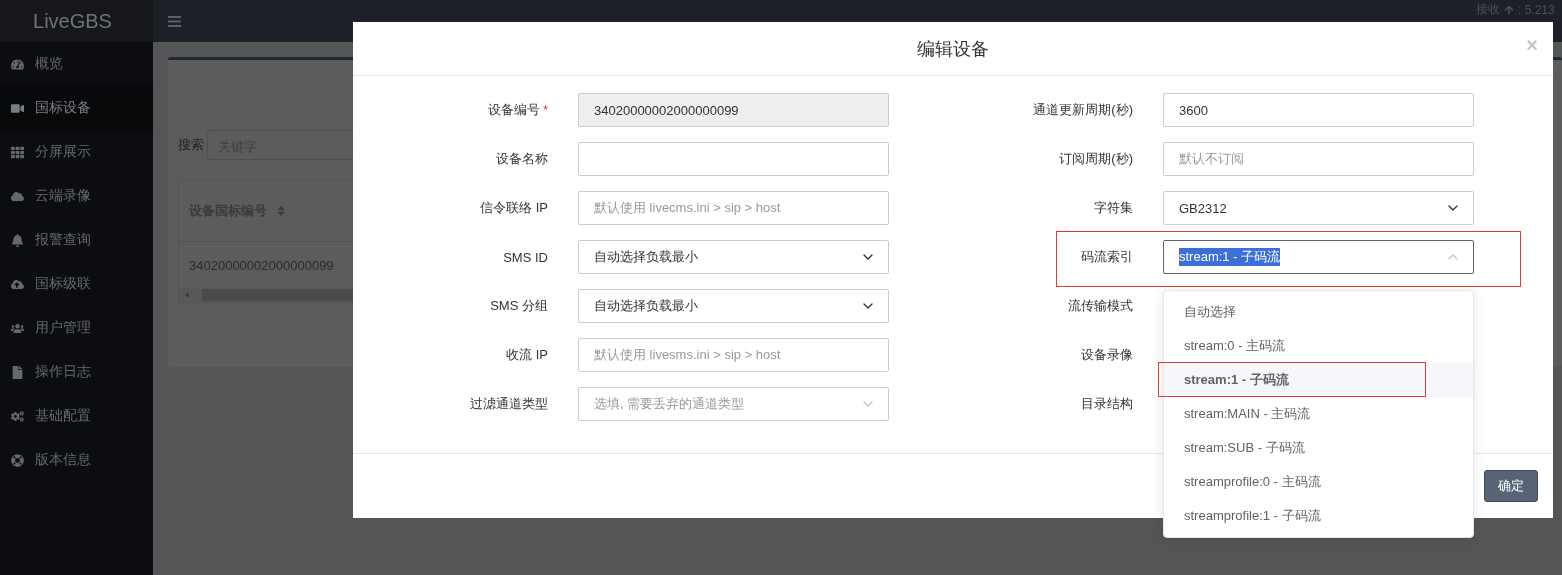 The width and height of the screenshot is (1562, 575). What do you see at coordinates (1318, 312) in the screenshot?
I see `dropdown-option: 自动选择` at bounding box center [1318, 312].